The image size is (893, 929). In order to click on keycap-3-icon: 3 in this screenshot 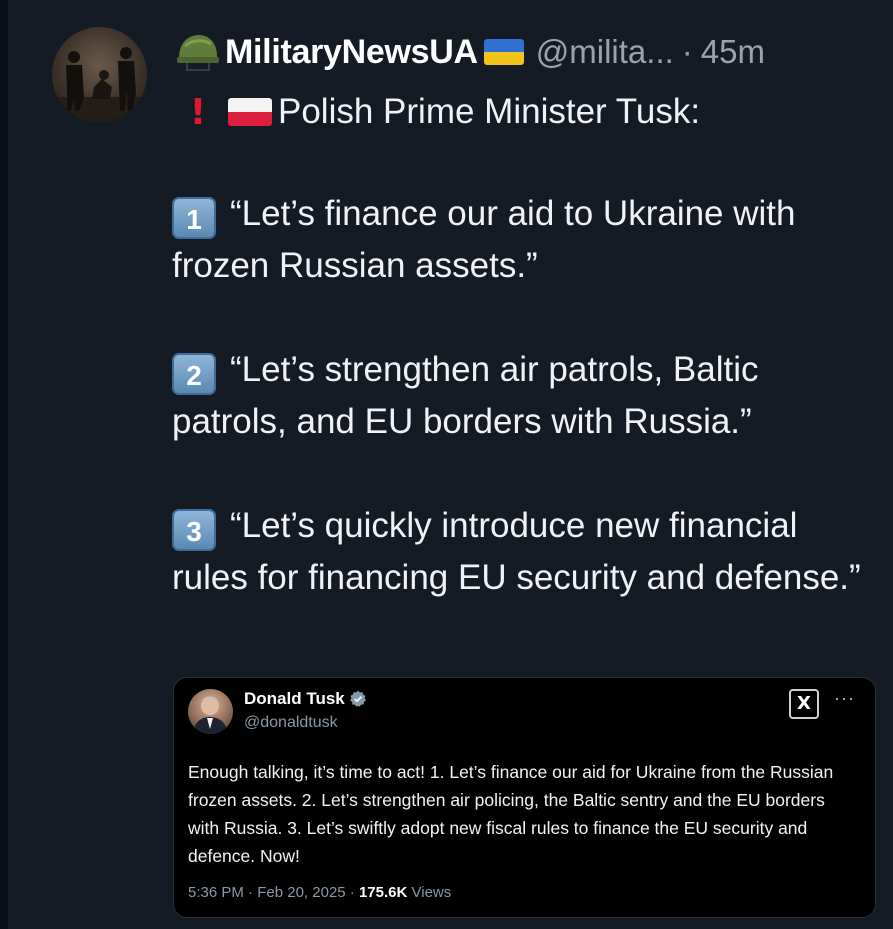, I will do `click(194, 530)`.